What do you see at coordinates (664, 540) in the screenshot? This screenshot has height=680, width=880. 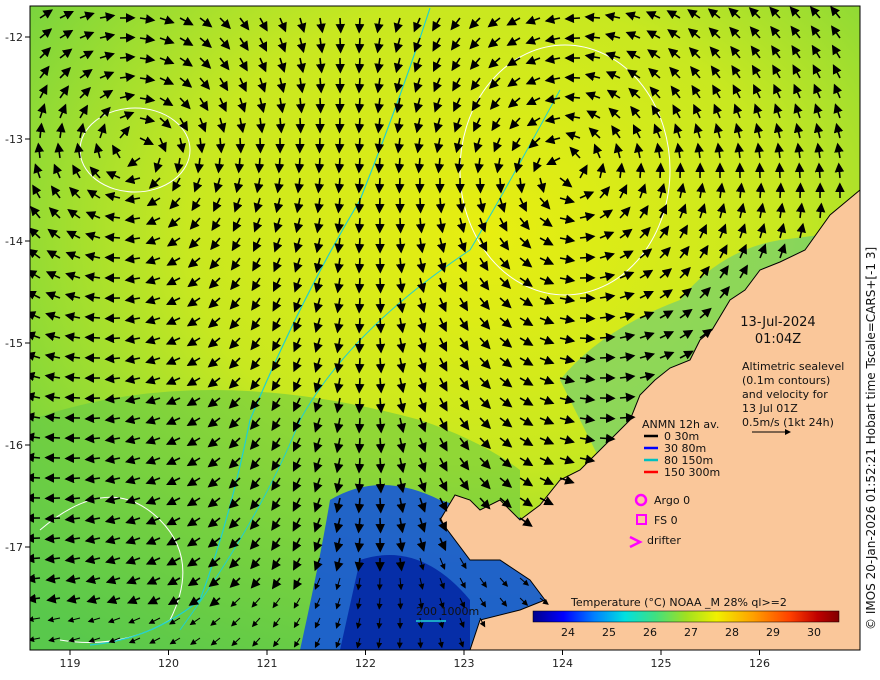 I see `drifter-label: drifter` at bounding box center [664, 540].